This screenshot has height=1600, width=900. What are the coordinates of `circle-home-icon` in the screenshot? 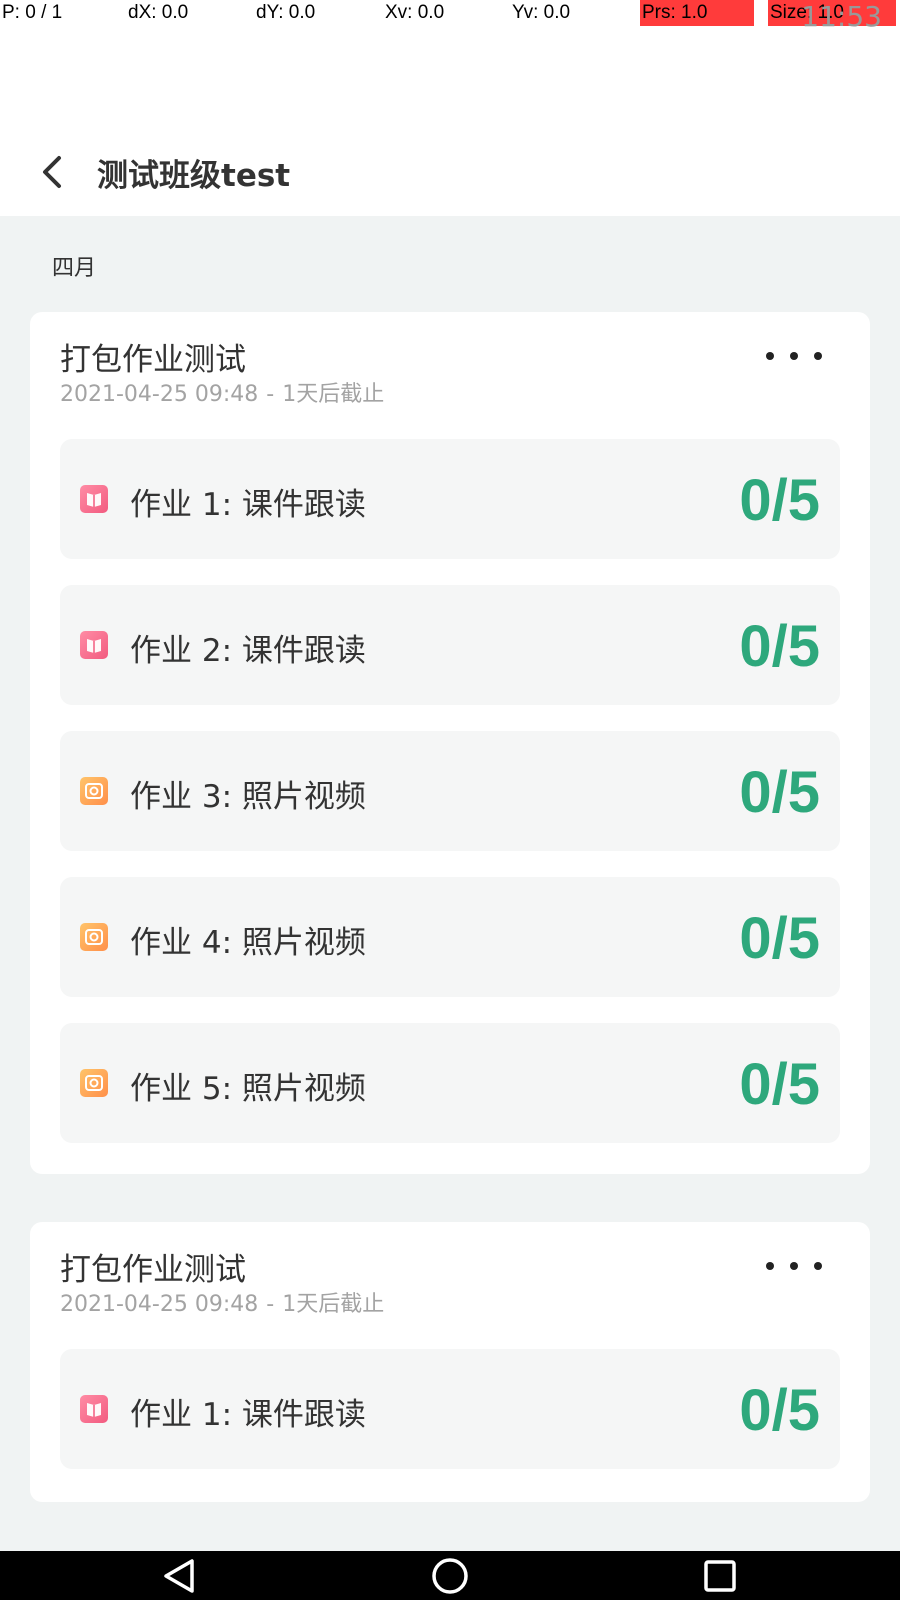 It's located at (450, 1576).